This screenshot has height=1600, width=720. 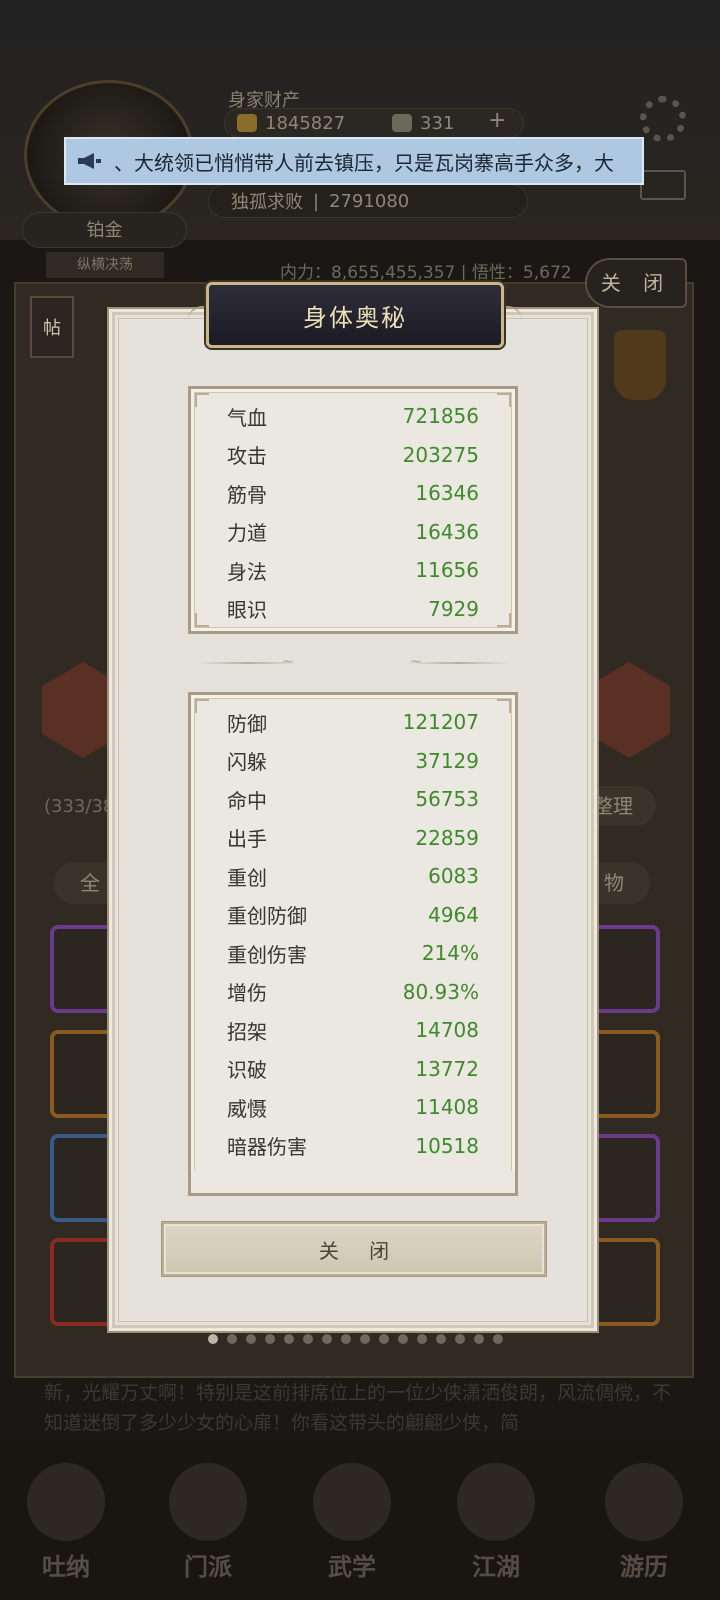 I want to click on gold-icon, so click(x=247, y=123).